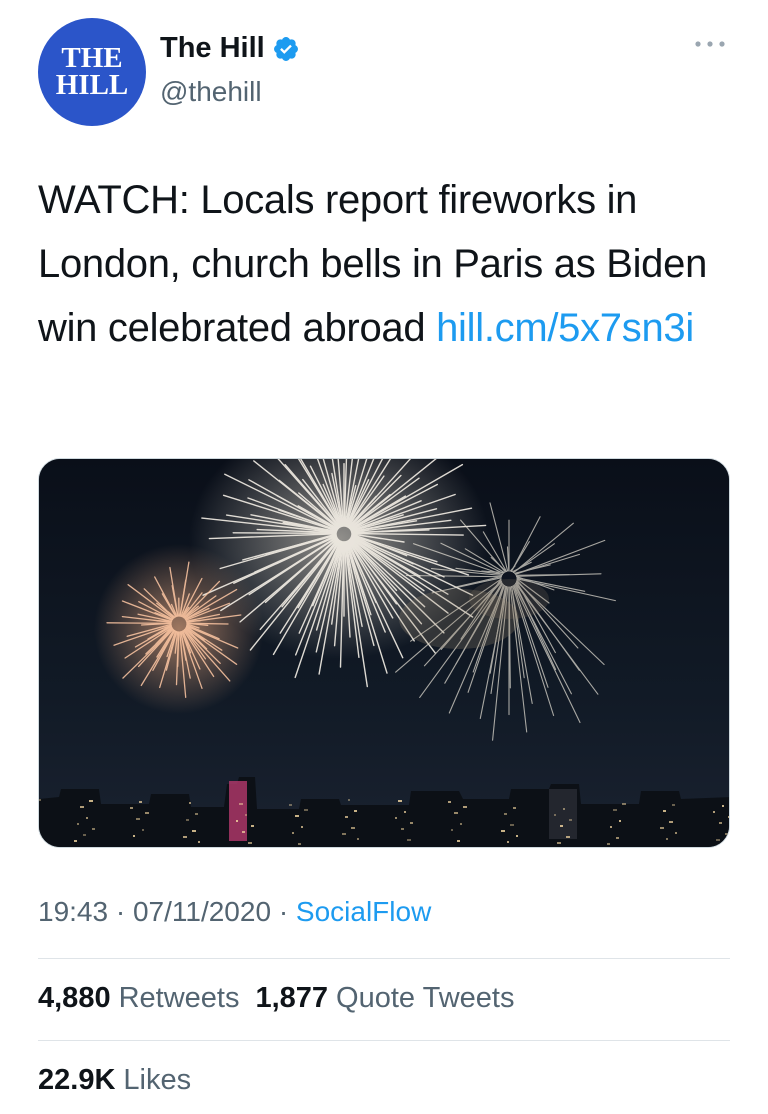 The image size is (768, 1114). I want to click on verified-badge-icon, so click(285, 48).